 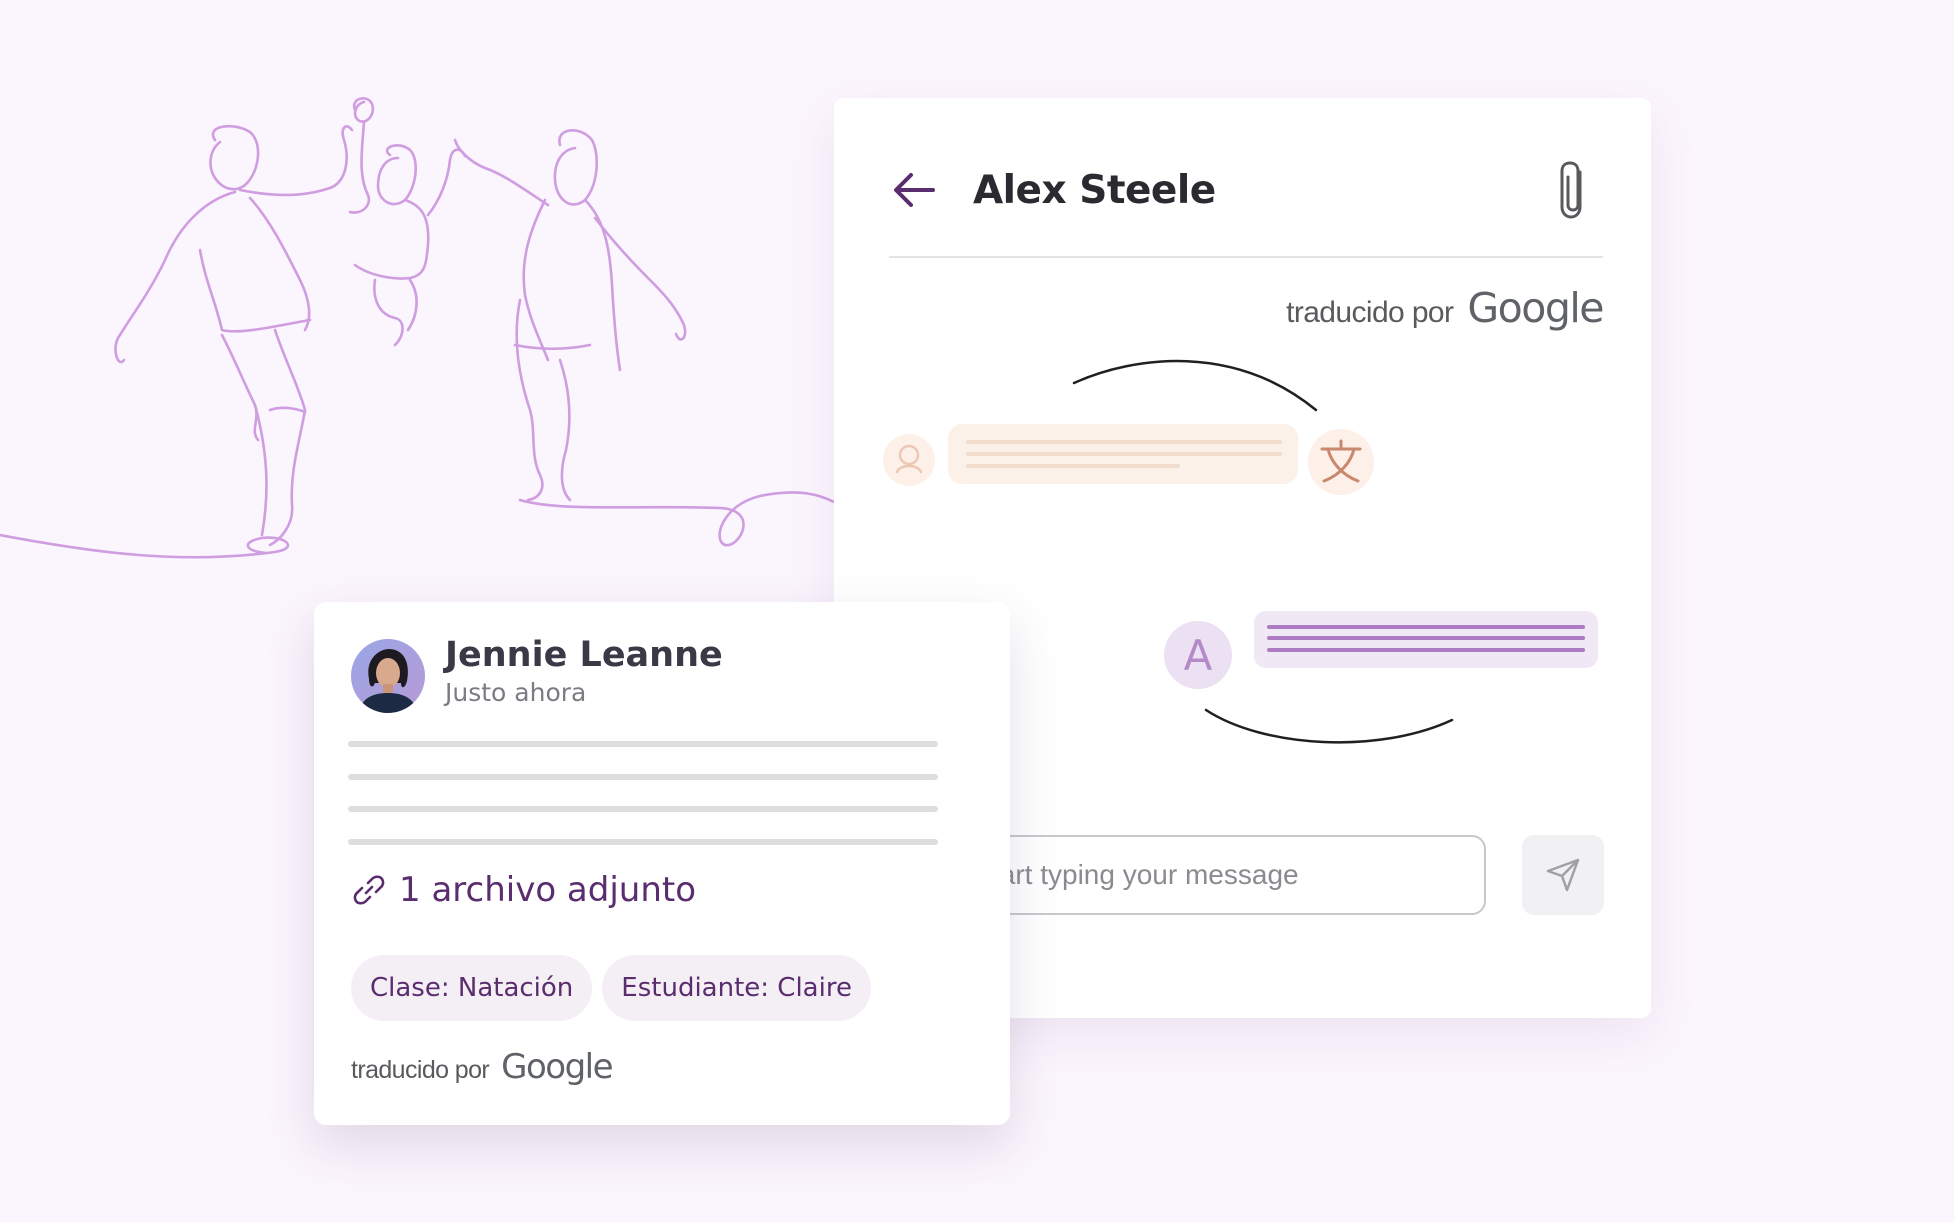 I want to click on incoming-message-bubble, so click(x=1123, y=454).